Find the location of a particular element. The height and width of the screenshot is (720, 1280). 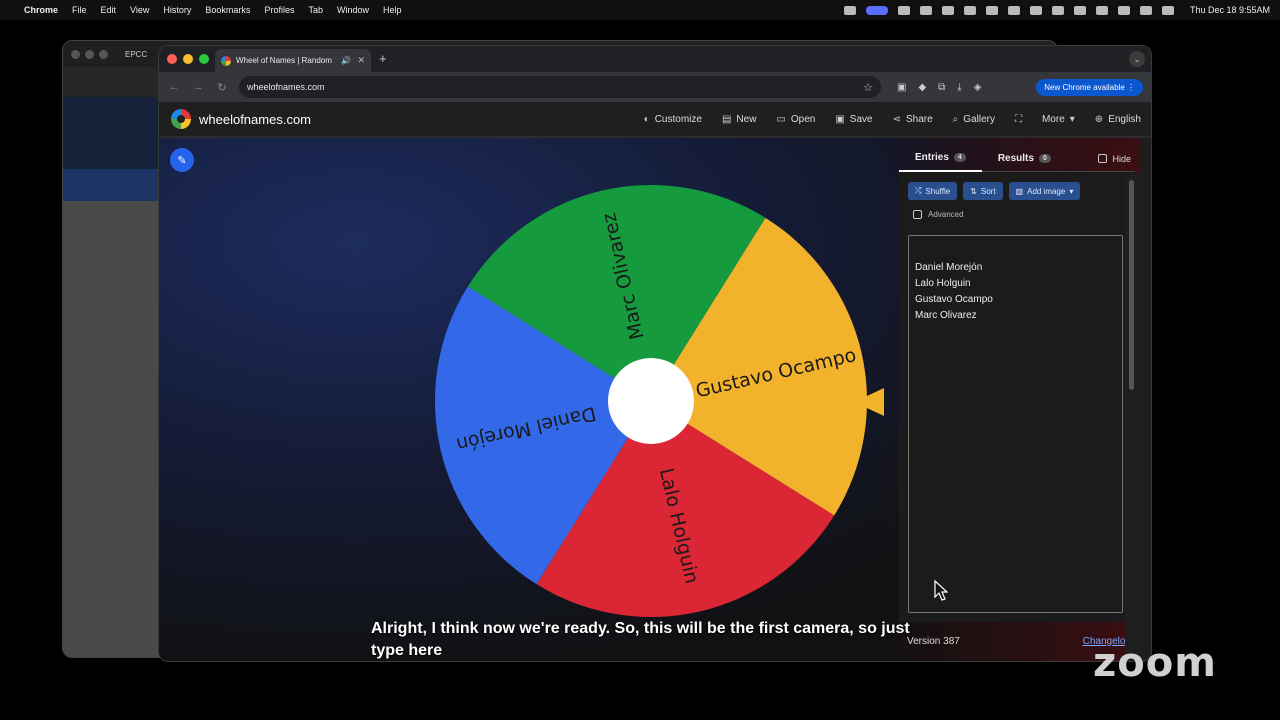

maximize-window-button is located at coordinates (204, 59).